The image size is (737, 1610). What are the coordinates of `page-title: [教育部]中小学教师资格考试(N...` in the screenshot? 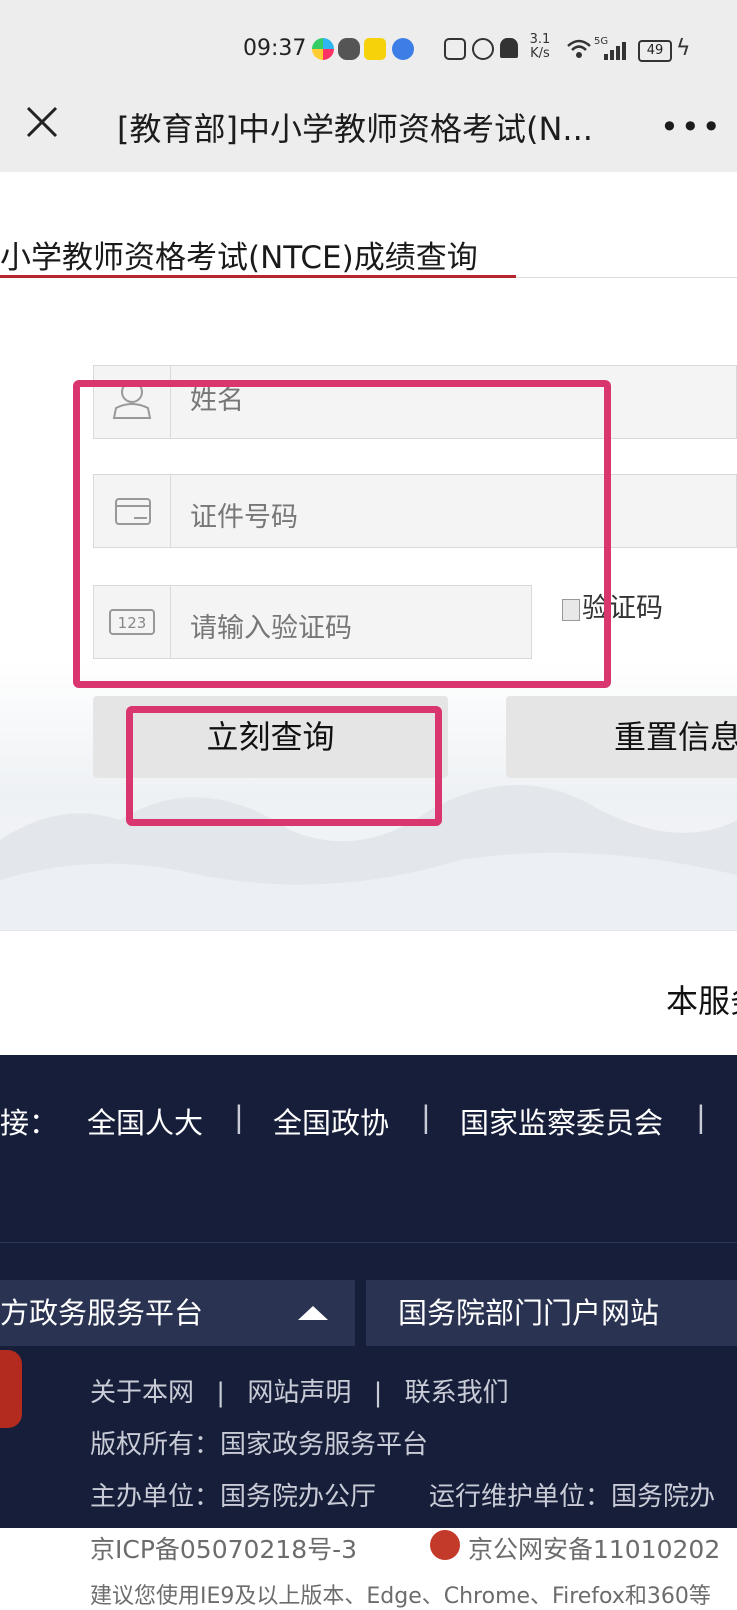 It's located at (355, 129).